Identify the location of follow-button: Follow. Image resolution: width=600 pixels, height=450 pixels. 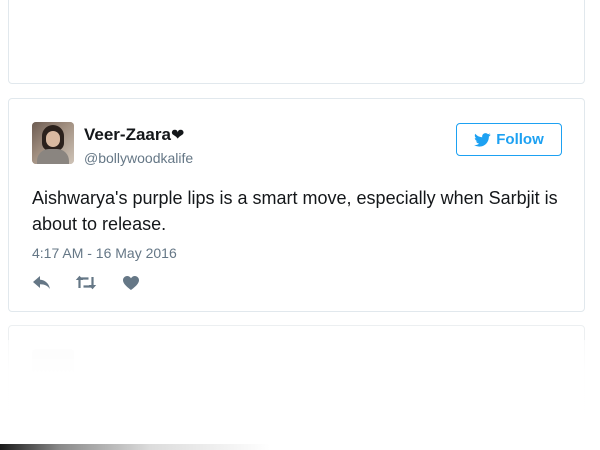
(509, 139).